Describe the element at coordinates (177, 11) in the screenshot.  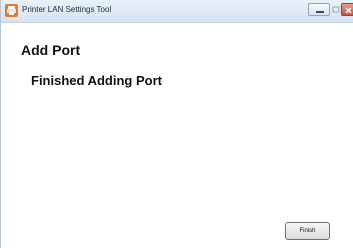
I see `title-bar: Printer LAN Settings Tool` at that location.